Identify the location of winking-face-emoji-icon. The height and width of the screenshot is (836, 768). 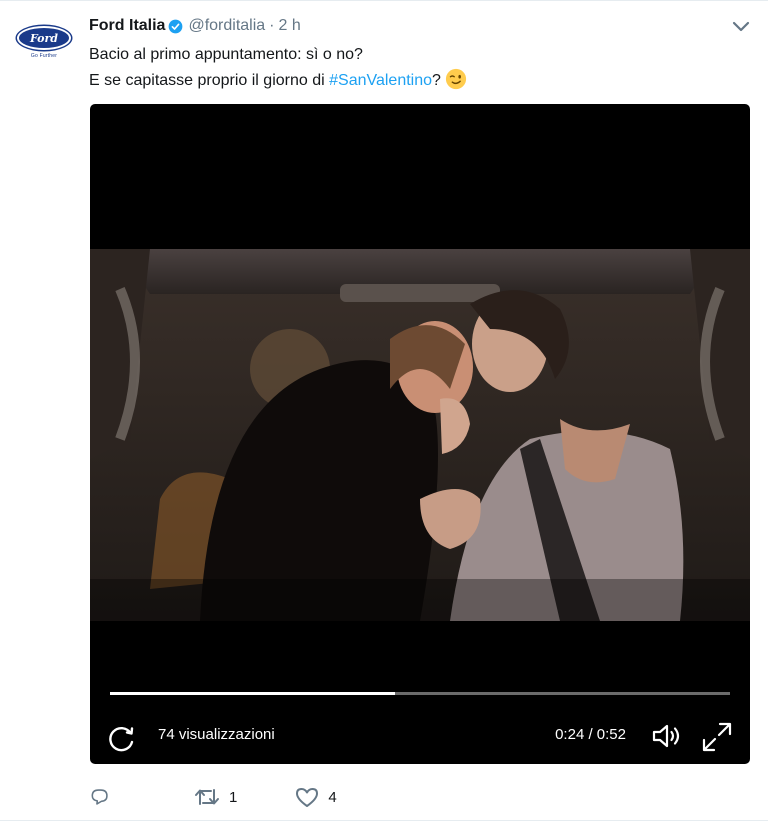
(456, 79).